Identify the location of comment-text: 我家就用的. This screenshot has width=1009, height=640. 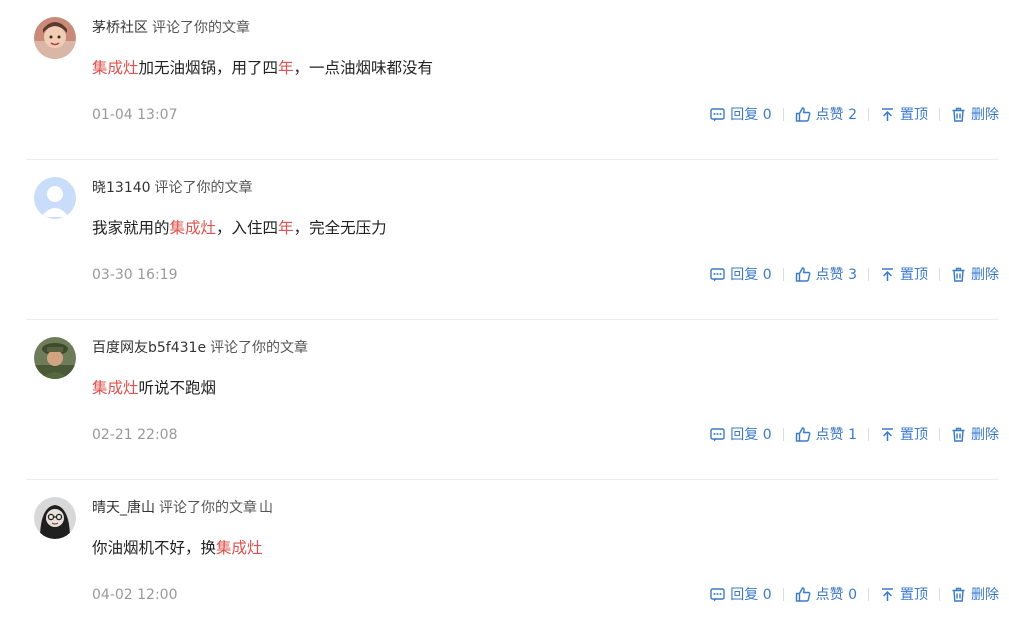
(131, 228).